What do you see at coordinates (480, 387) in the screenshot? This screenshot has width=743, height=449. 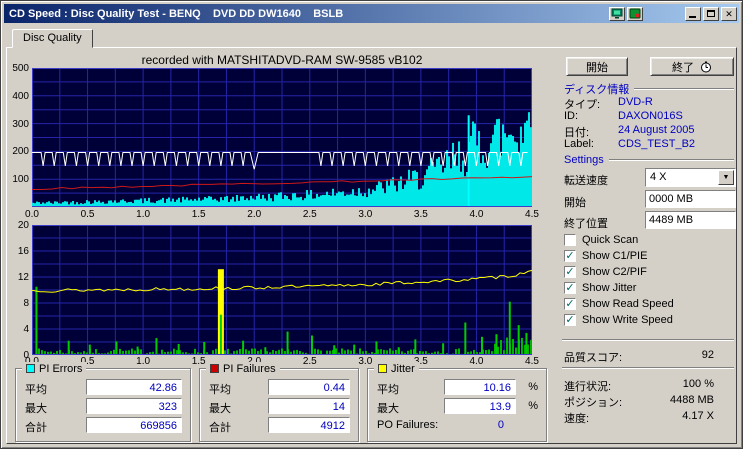 I see `jitter-average-value: 10.16` at bounding box center [480, 387].